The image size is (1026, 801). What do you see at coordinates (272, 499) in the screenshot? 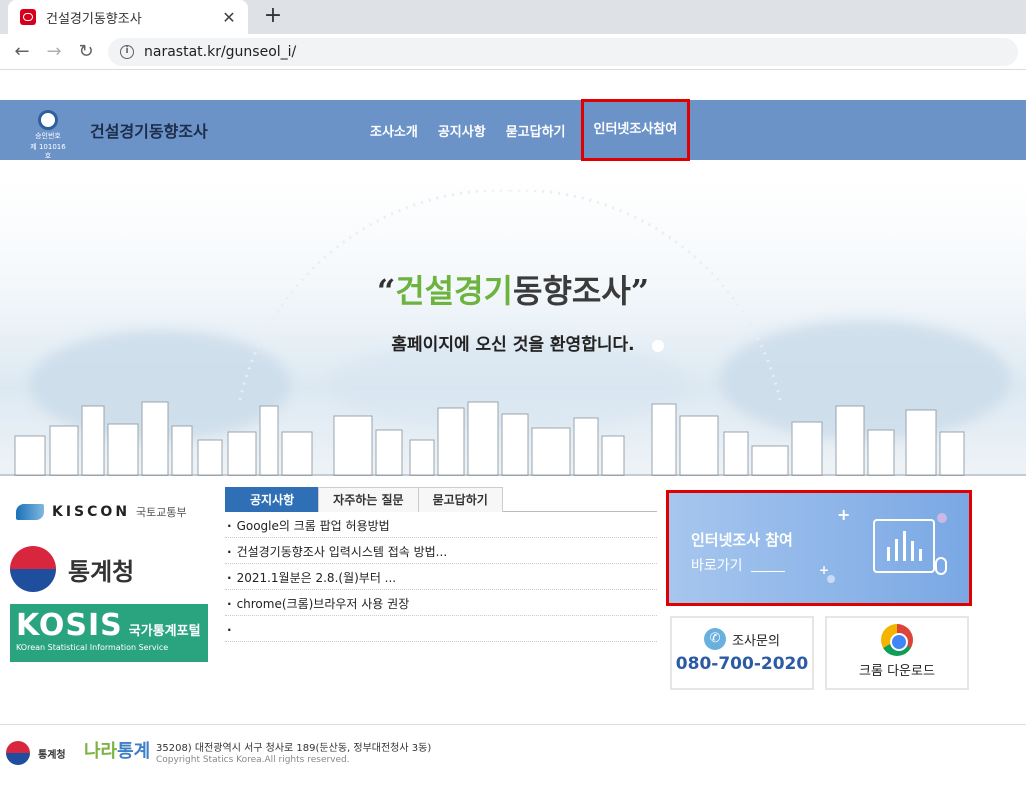
I see `tab-notice: 공지사항` at bounding box center [272, 499].